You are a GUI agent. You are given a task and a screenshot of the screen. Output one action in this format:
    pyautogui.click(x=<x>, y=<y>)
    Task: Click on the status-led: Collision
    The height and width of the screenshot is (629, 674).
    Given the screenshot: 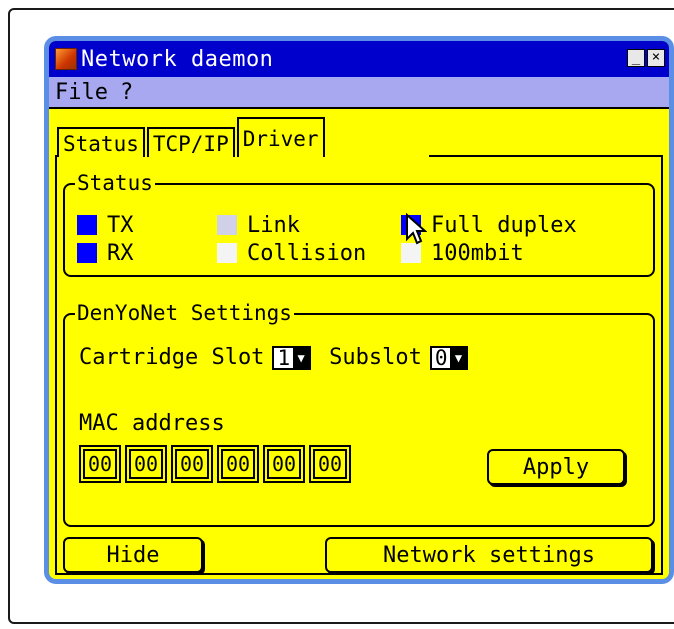 What is the action you would take?
    pyautogui.click(x=291, y=253)
    